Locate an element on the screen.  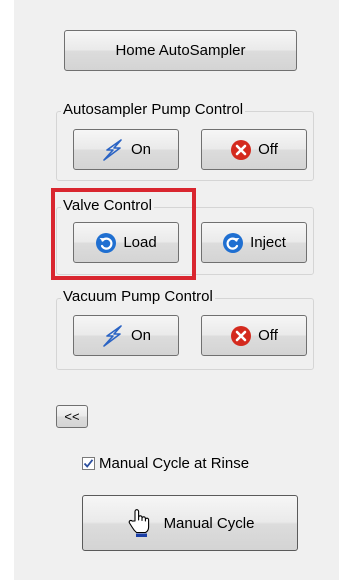
vacuum-pump-title: Vacuum Pump Control is located at coordinates (138, 296).